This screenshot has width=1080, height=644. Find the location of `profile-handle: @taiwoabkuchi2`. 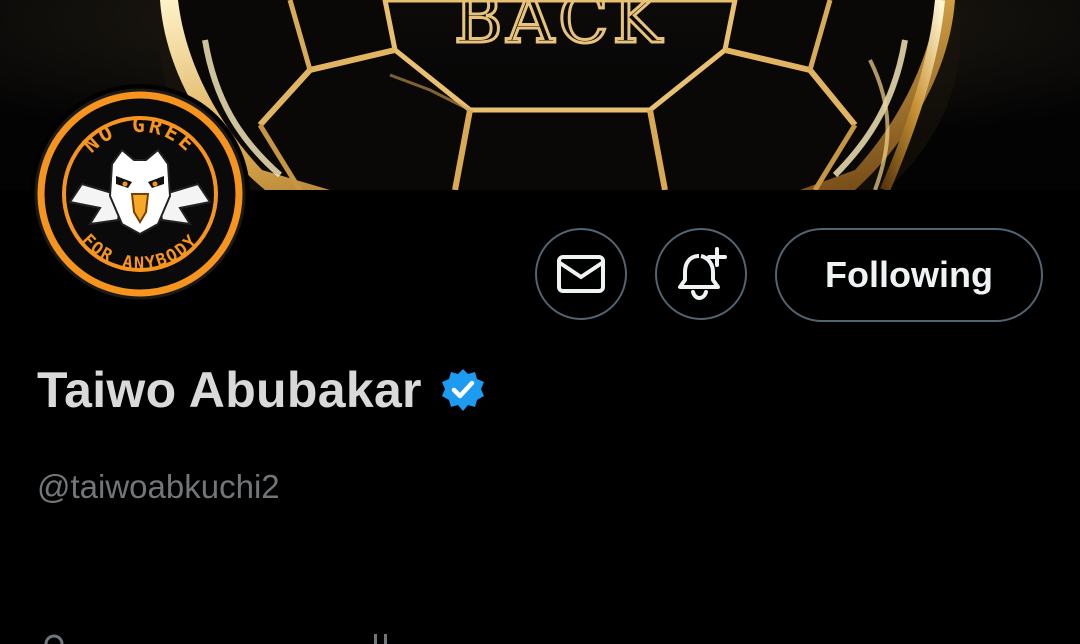

profile-handle: @taiwoabkuchi2 is located at coordinates (158, 486).